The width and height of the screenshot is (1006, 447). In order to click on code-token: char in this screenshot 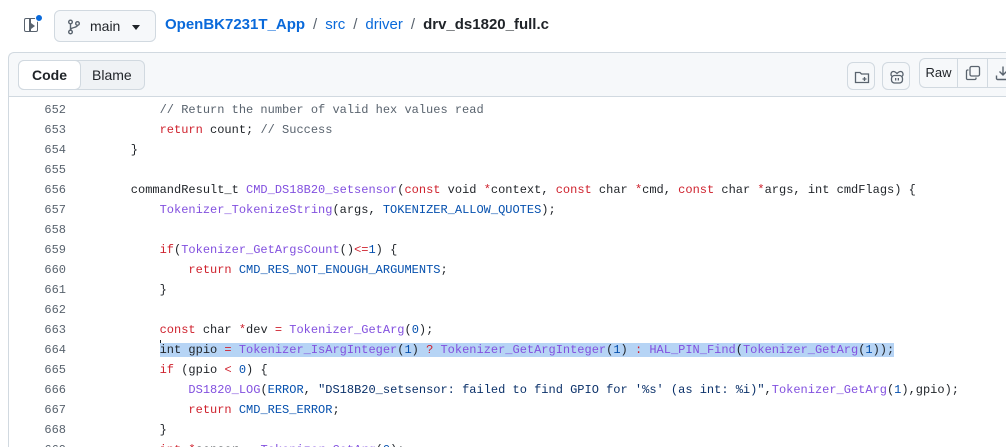, I will do `click(613, 190)`.